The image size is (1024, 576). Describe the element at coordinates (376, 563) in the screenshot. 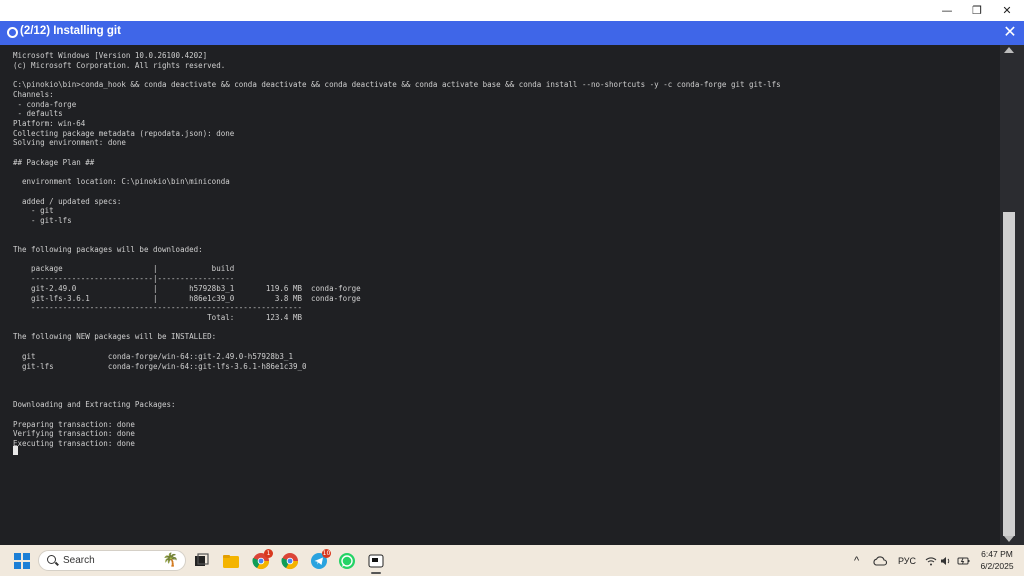

I see `pinokio-icon` at that location.